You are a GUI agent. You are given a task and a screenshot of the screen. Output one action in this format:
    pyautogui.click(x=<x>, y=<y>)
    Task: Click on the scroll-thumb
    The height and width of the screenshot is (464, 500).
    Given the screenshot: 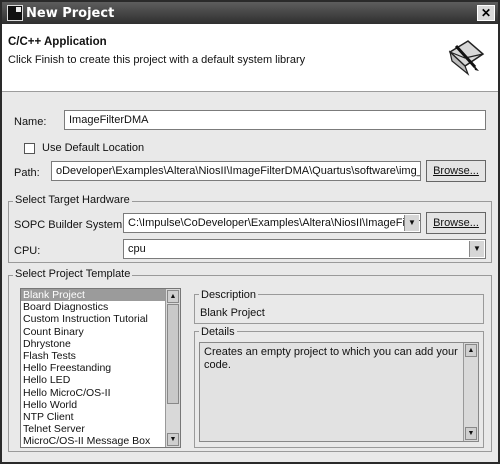 What is the action you would take?
    pyautogui.click(x=173, y=354)
    